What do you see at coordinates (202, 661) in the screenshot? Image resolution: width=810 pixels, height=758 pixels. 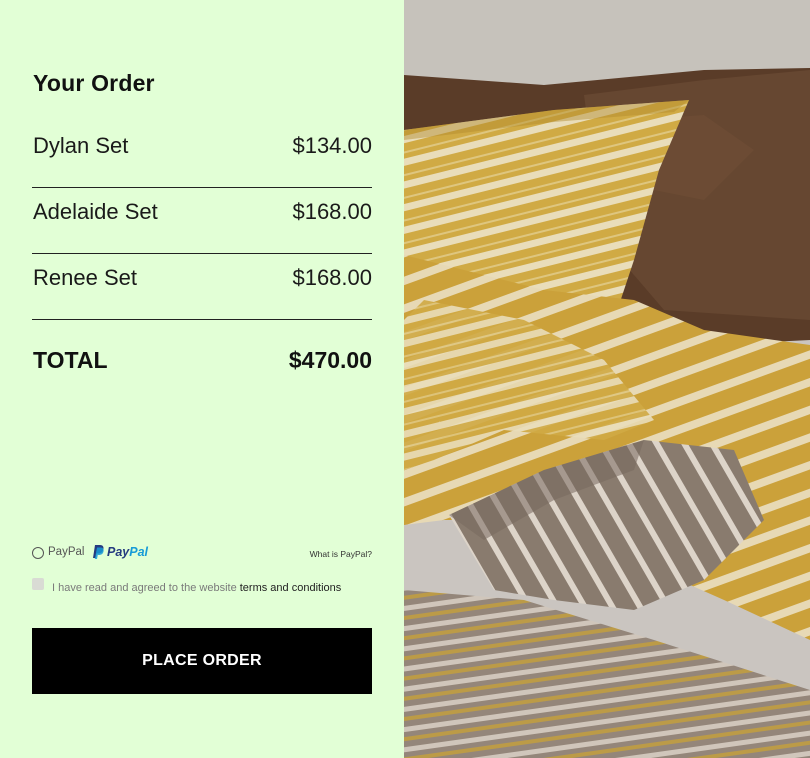 I see `place-order-button: PLACE ORDER` at bounding box center [202, 661].